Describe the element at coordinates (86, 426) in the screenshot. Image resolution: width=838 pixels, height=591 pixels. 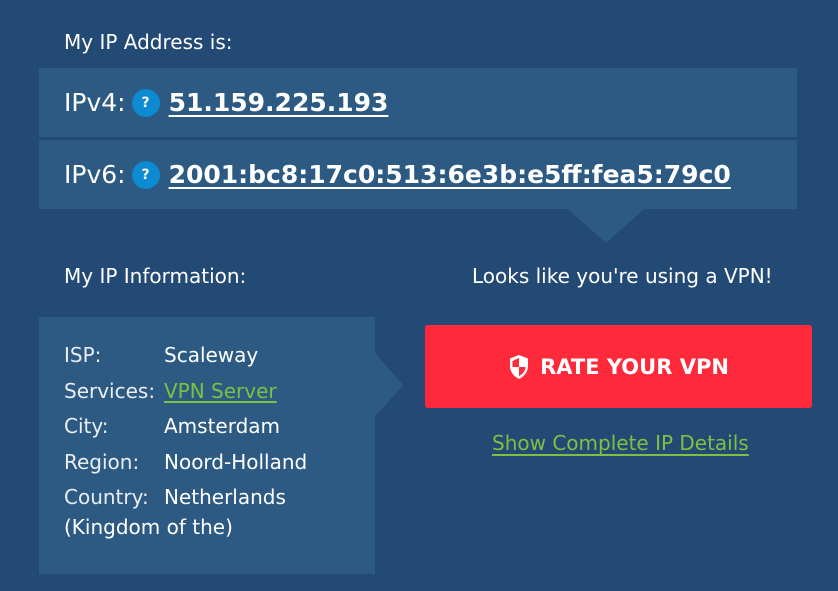
I see `city-label: City:` at that location.